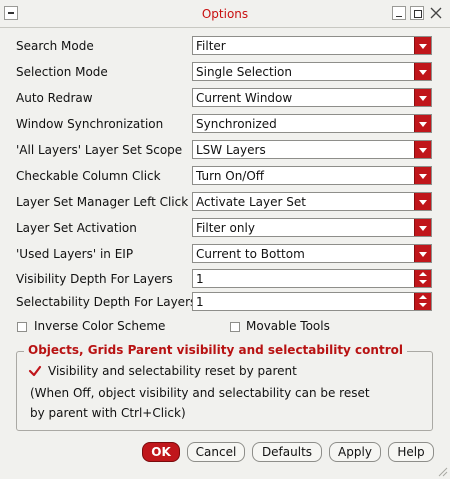 Image resolution: width=450 pixels, height=479 pixels. What do you see at coordinates (312, 253) in the screenshot?
I see `used-layers-select: Current to Bottom` at bounding box center [312, 253].